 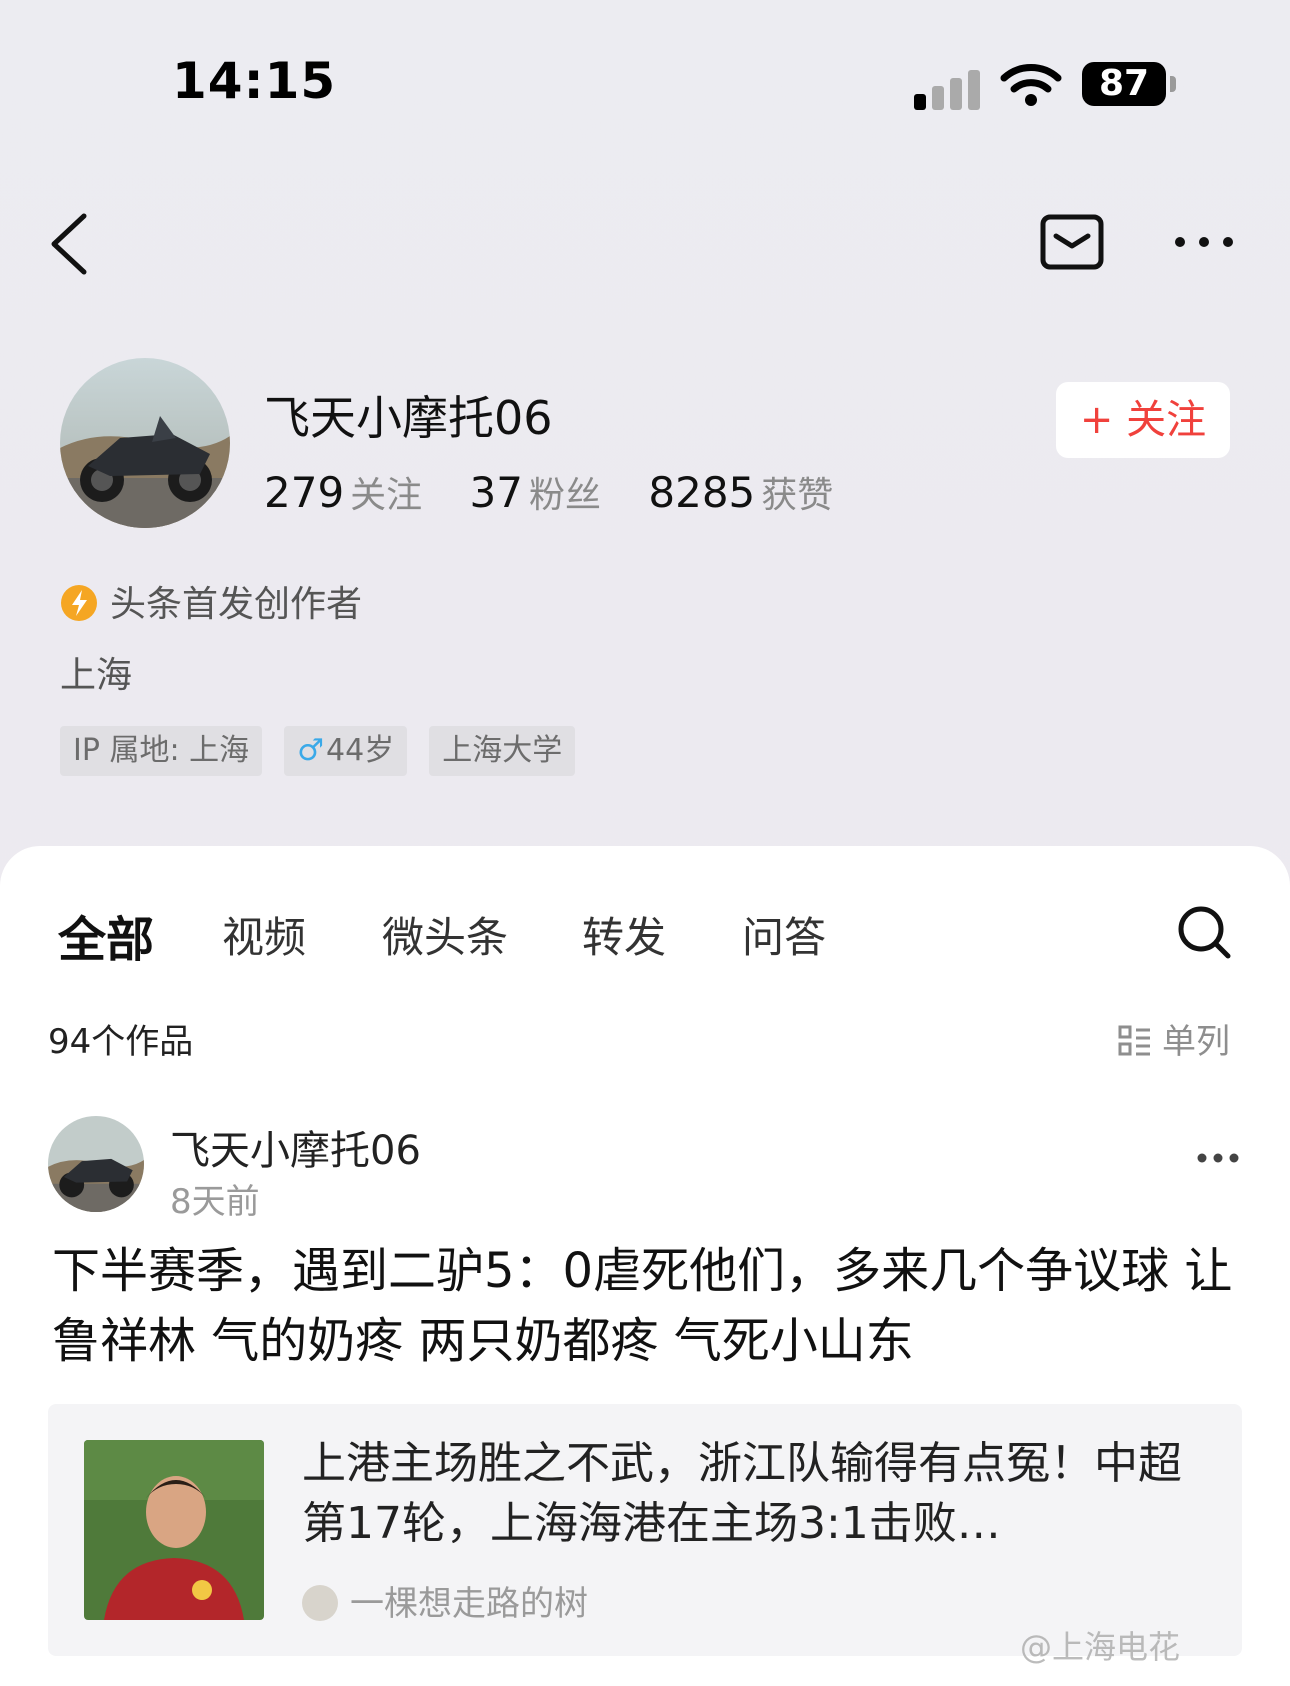 What do you see at coordinates (360, 750) in the screenshot?
I see `age-label: 44岁` at bounding box center [360, 750].